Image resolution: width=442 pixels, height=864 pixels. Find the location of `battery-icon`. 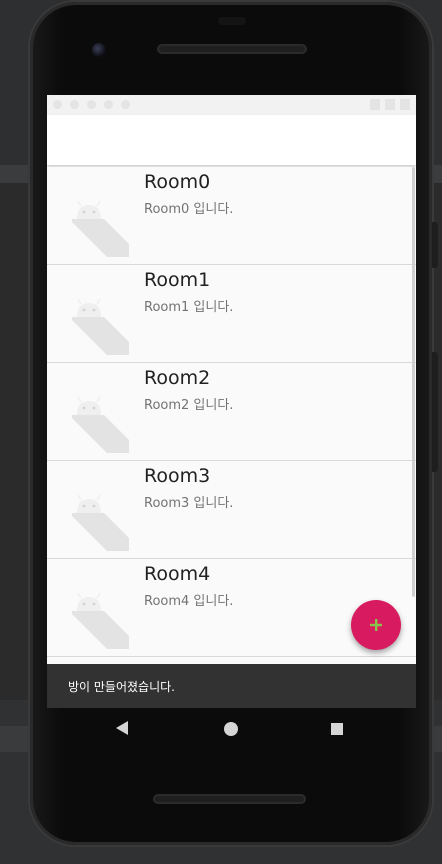

battery-icon is located at coordinates (405, 104).